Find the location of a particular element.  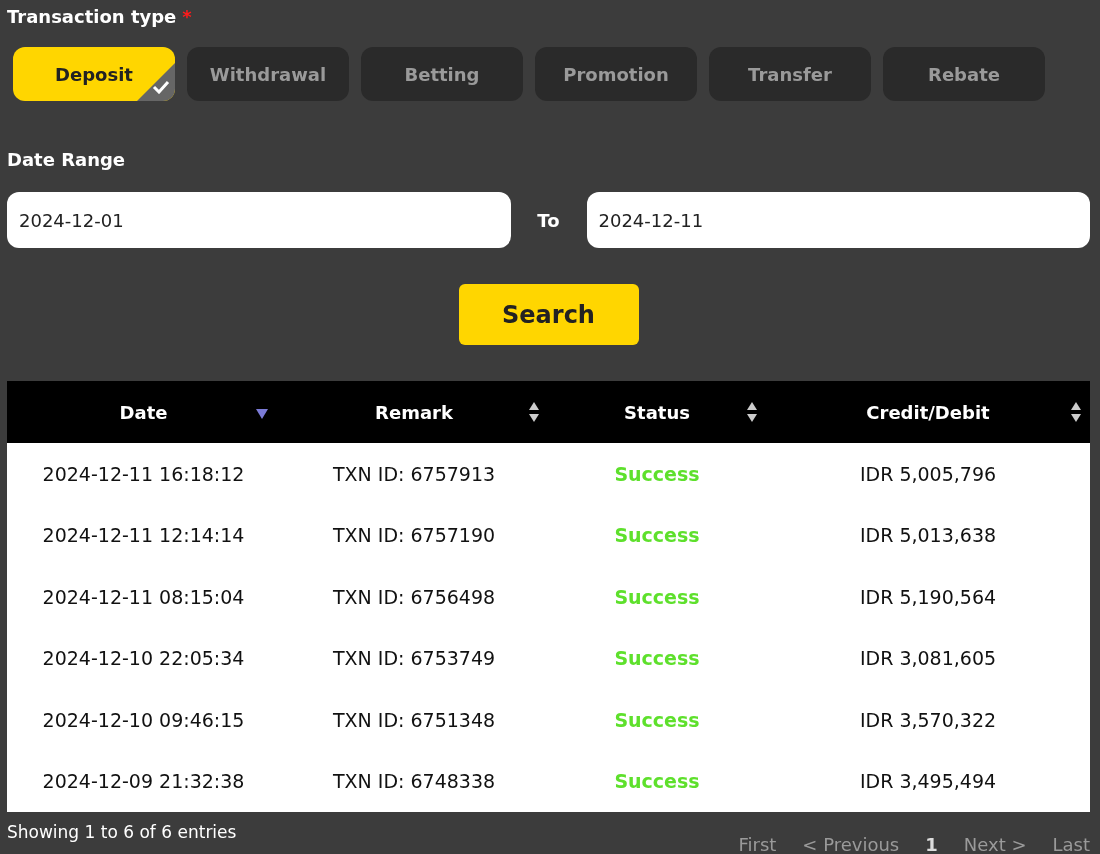

column-header: Status is located at coordinates (657, 412).